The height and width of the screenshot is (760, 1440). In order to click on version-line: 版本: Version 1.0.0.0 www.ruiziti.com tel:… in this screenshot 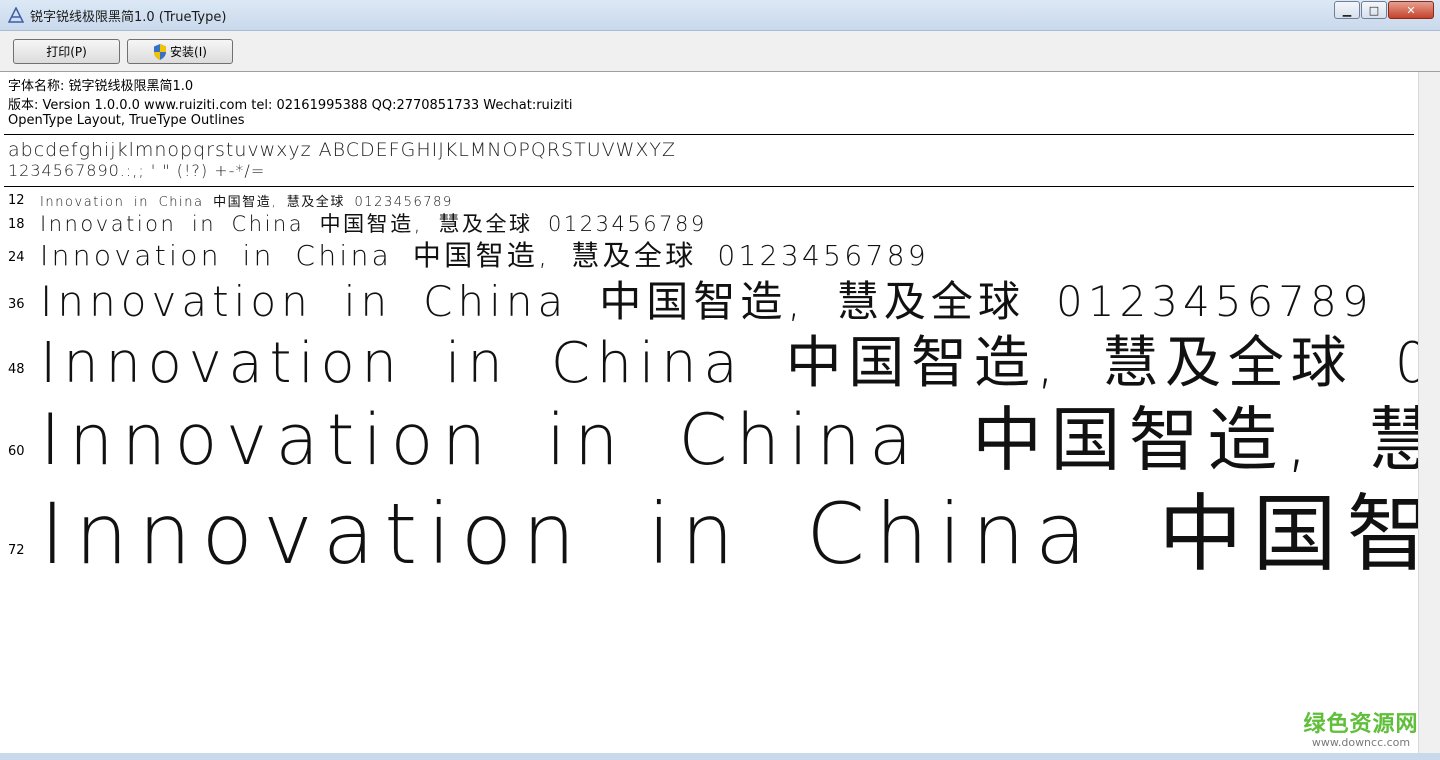, I will do `click(290, 105)`.